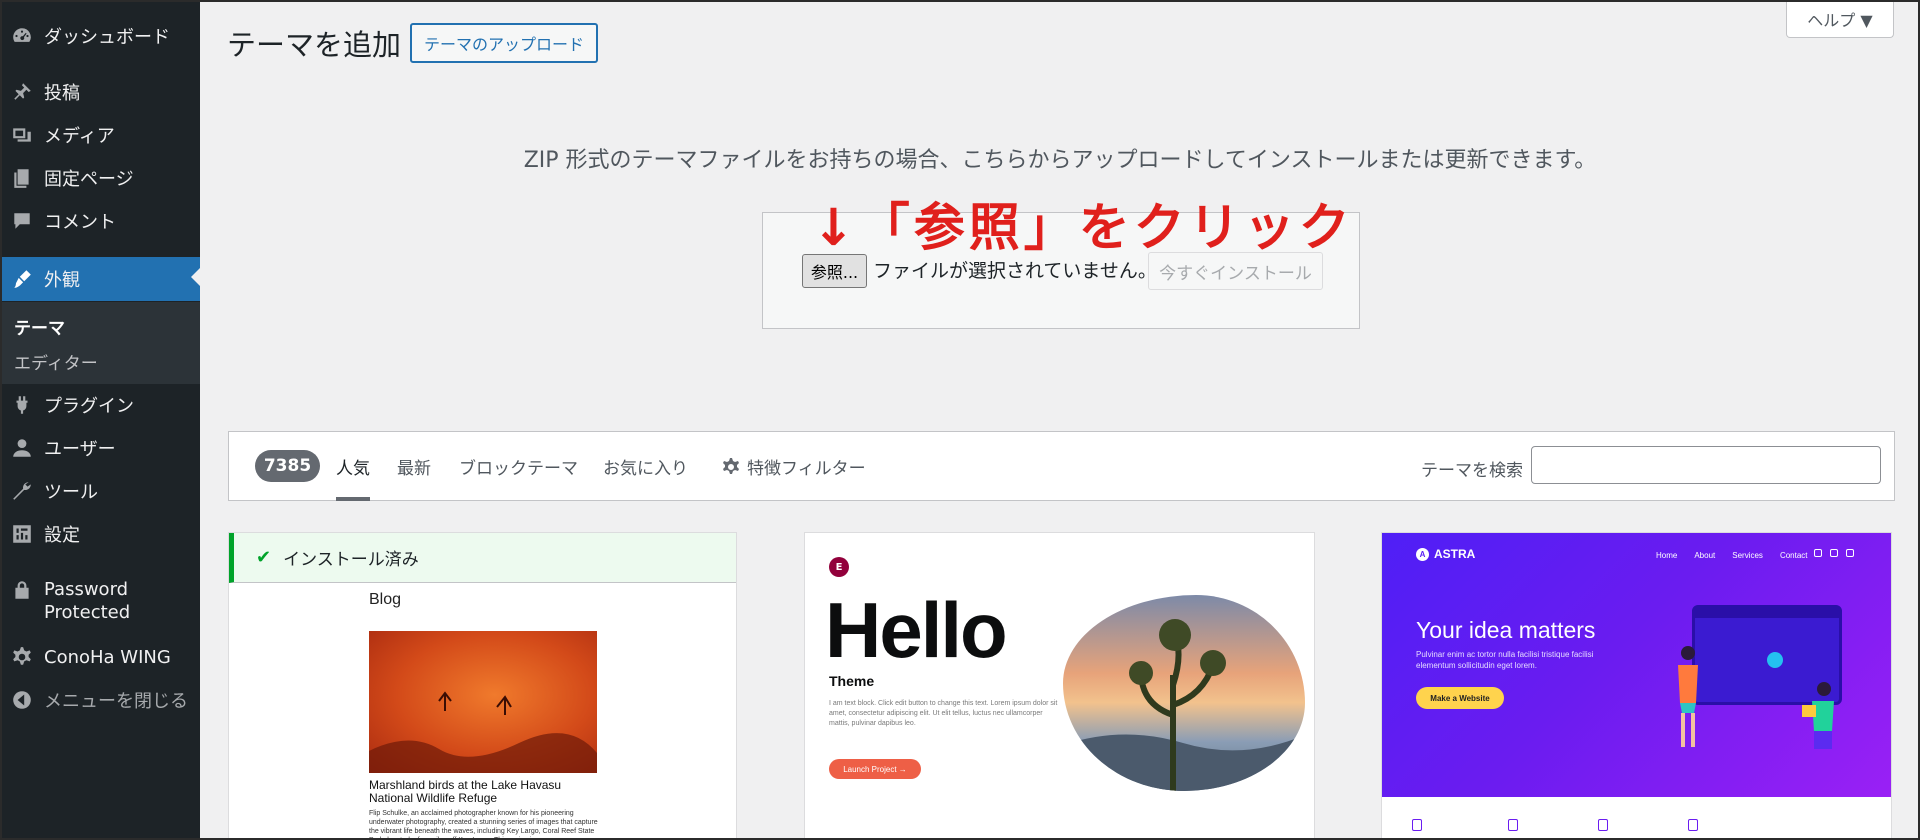 Image resolution: width=1920 pixels, height=840 pixels. I want to click on sidebar-item-pages: 固定ページ, so click(100, 178).